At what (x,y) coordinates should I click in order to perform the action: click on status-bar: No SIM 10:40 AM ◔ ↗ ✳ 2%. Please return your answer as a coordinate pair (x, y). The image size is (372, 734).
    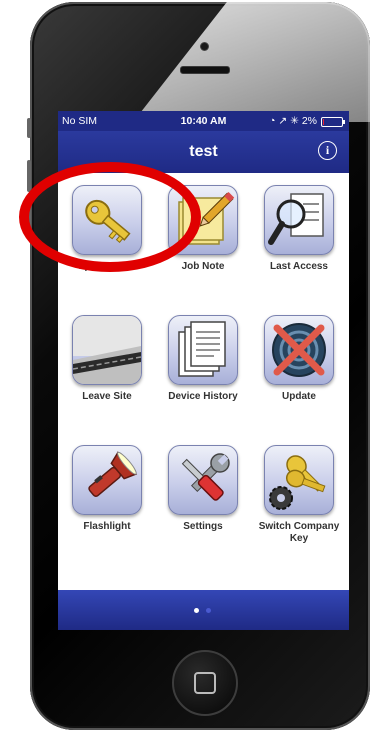
    Looking at the image, I should click on (203, 121).